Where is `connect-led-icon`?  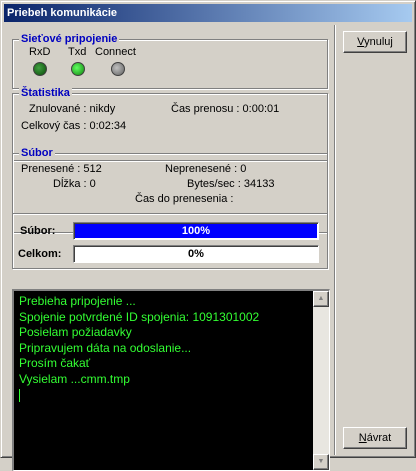
connect-led-icon is located at coordinates (118, 69).